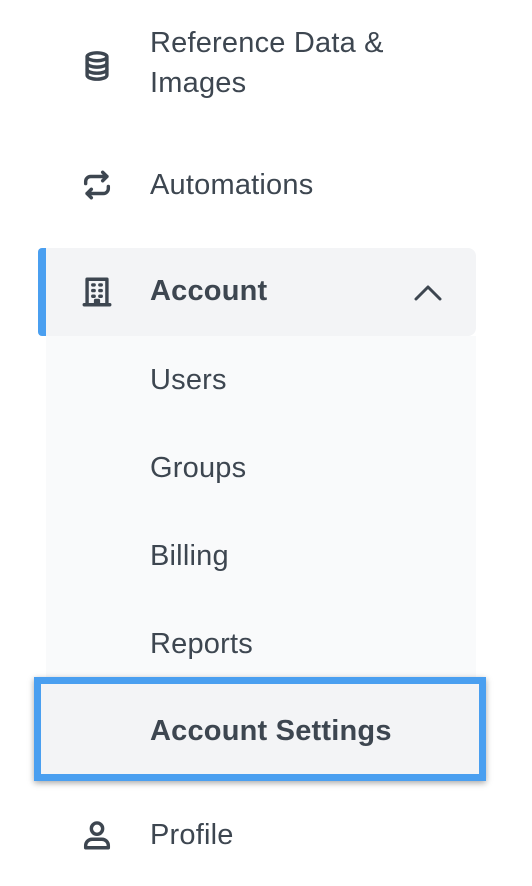 The height and width of the screenshot is (886, 532). I want to click on sidebar-item-automations: Automations, so click(261, 185).